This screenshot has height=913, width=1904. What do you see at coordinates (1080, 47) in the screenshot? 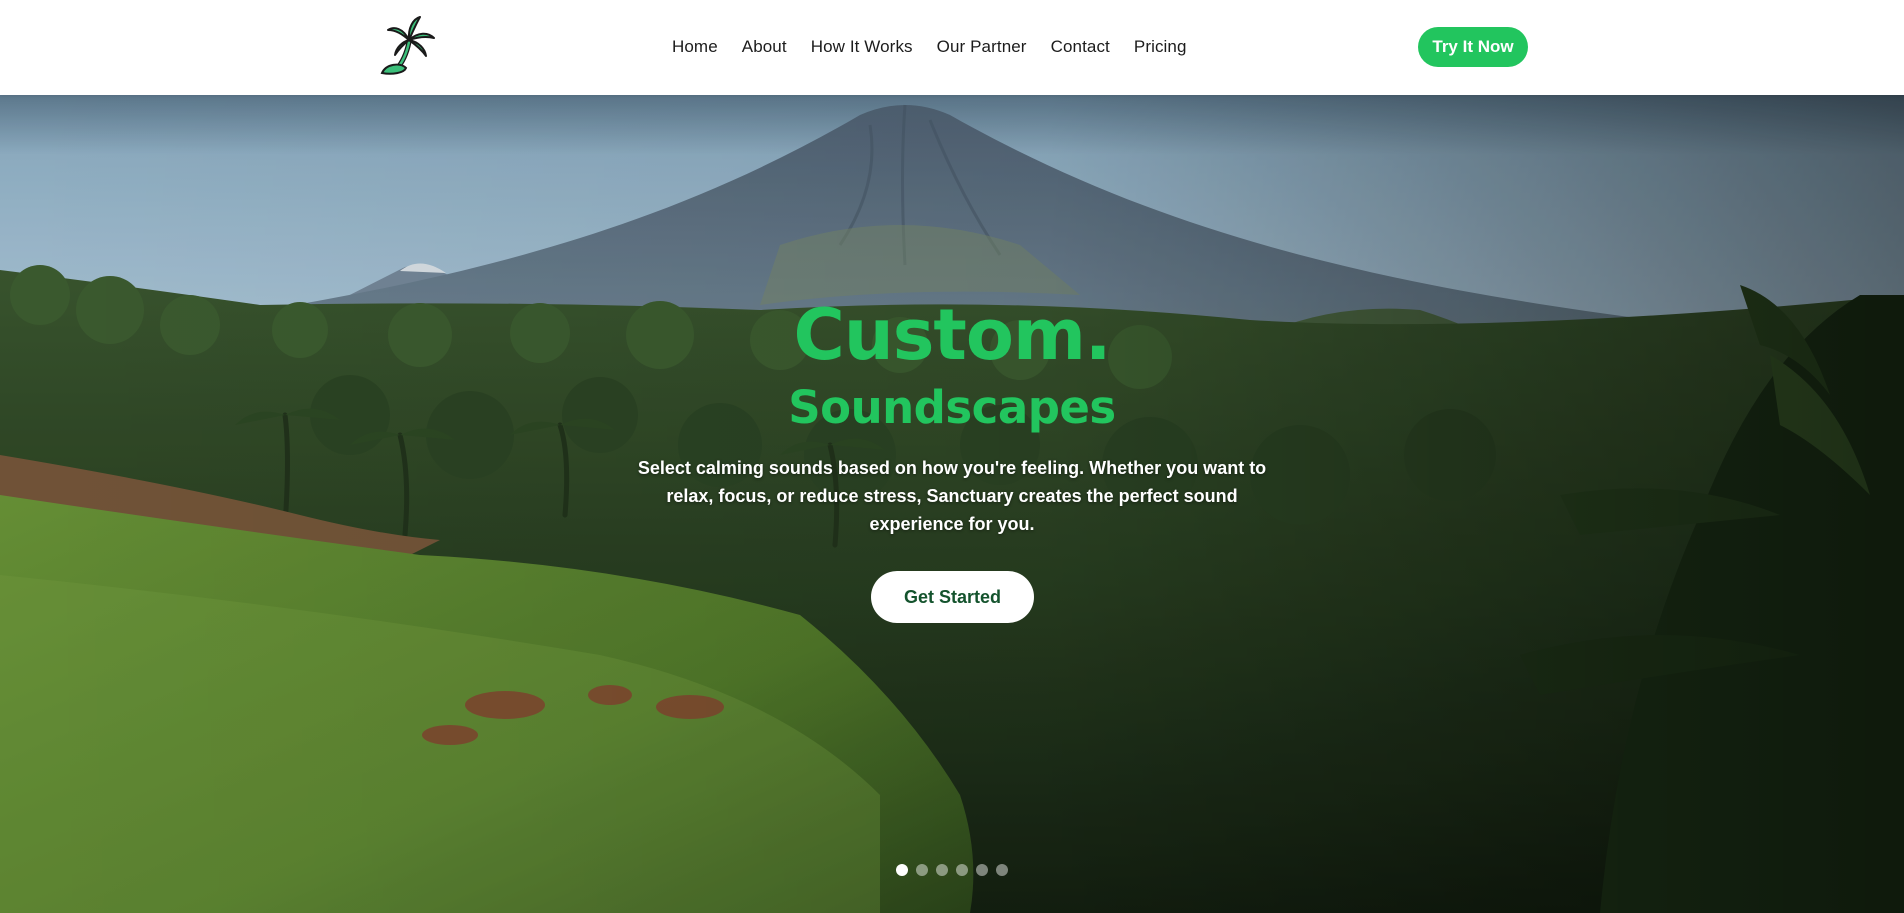
I see `nav-contact: Contact` at bounding box center [1080, 47].